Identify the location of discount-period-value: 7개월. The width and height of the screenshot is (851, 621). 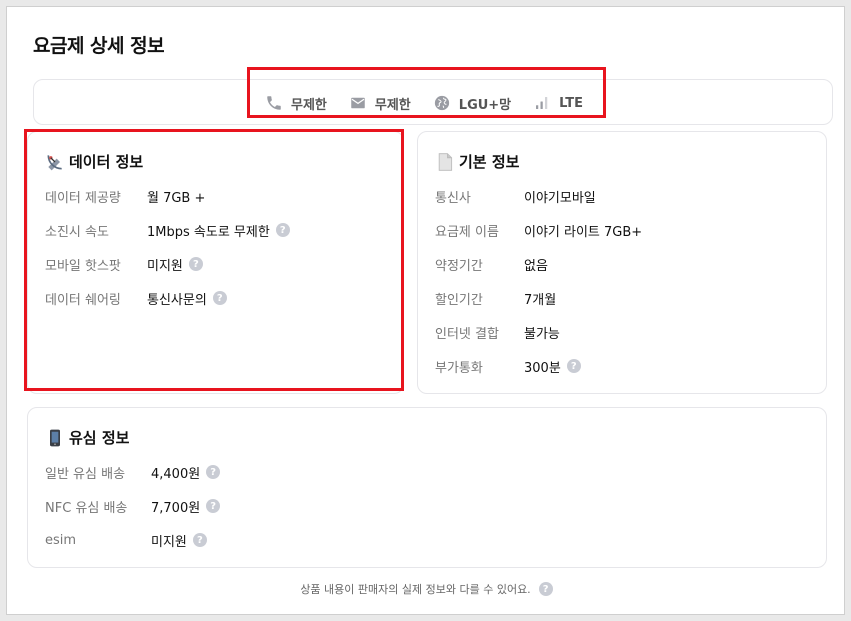
(540, 300).